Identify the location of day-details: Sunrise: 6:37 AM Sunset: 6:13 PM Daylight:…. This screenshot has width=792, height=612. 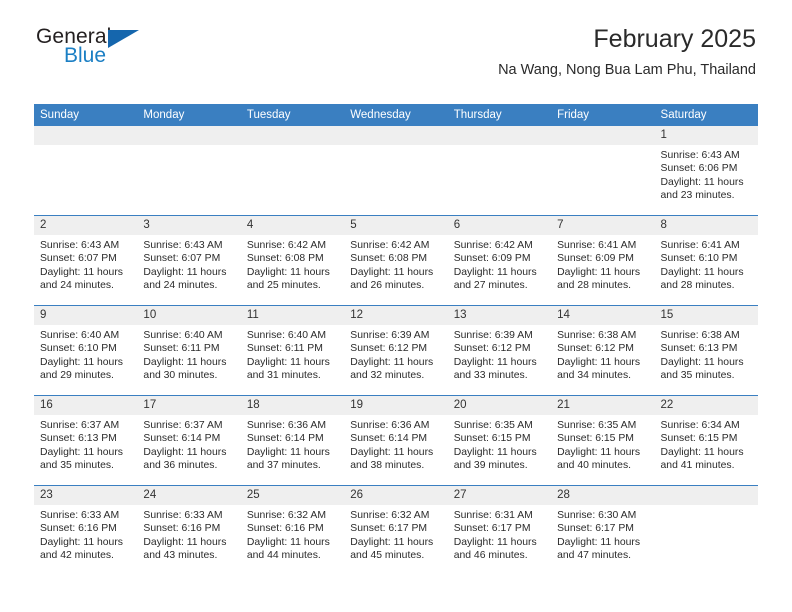
(85, 444).